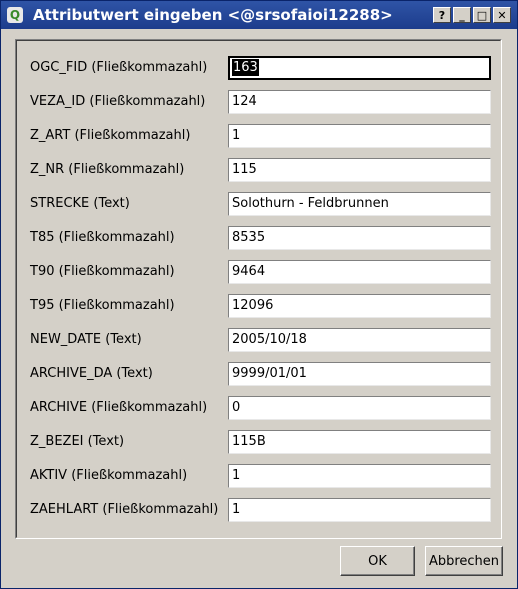 Image resolution: width=518 pixels, height=589 pixels. I want to click on field-row: Z_BEZEI (Text) 115B, so click(258, 442).